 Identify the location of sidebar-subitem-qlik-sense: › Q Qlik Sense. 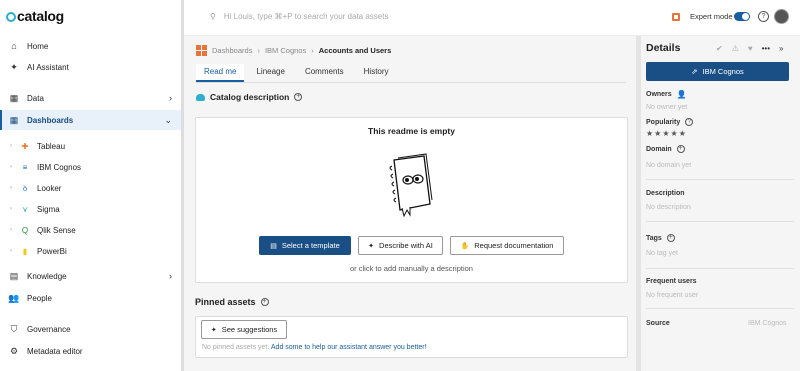
(90, 230).